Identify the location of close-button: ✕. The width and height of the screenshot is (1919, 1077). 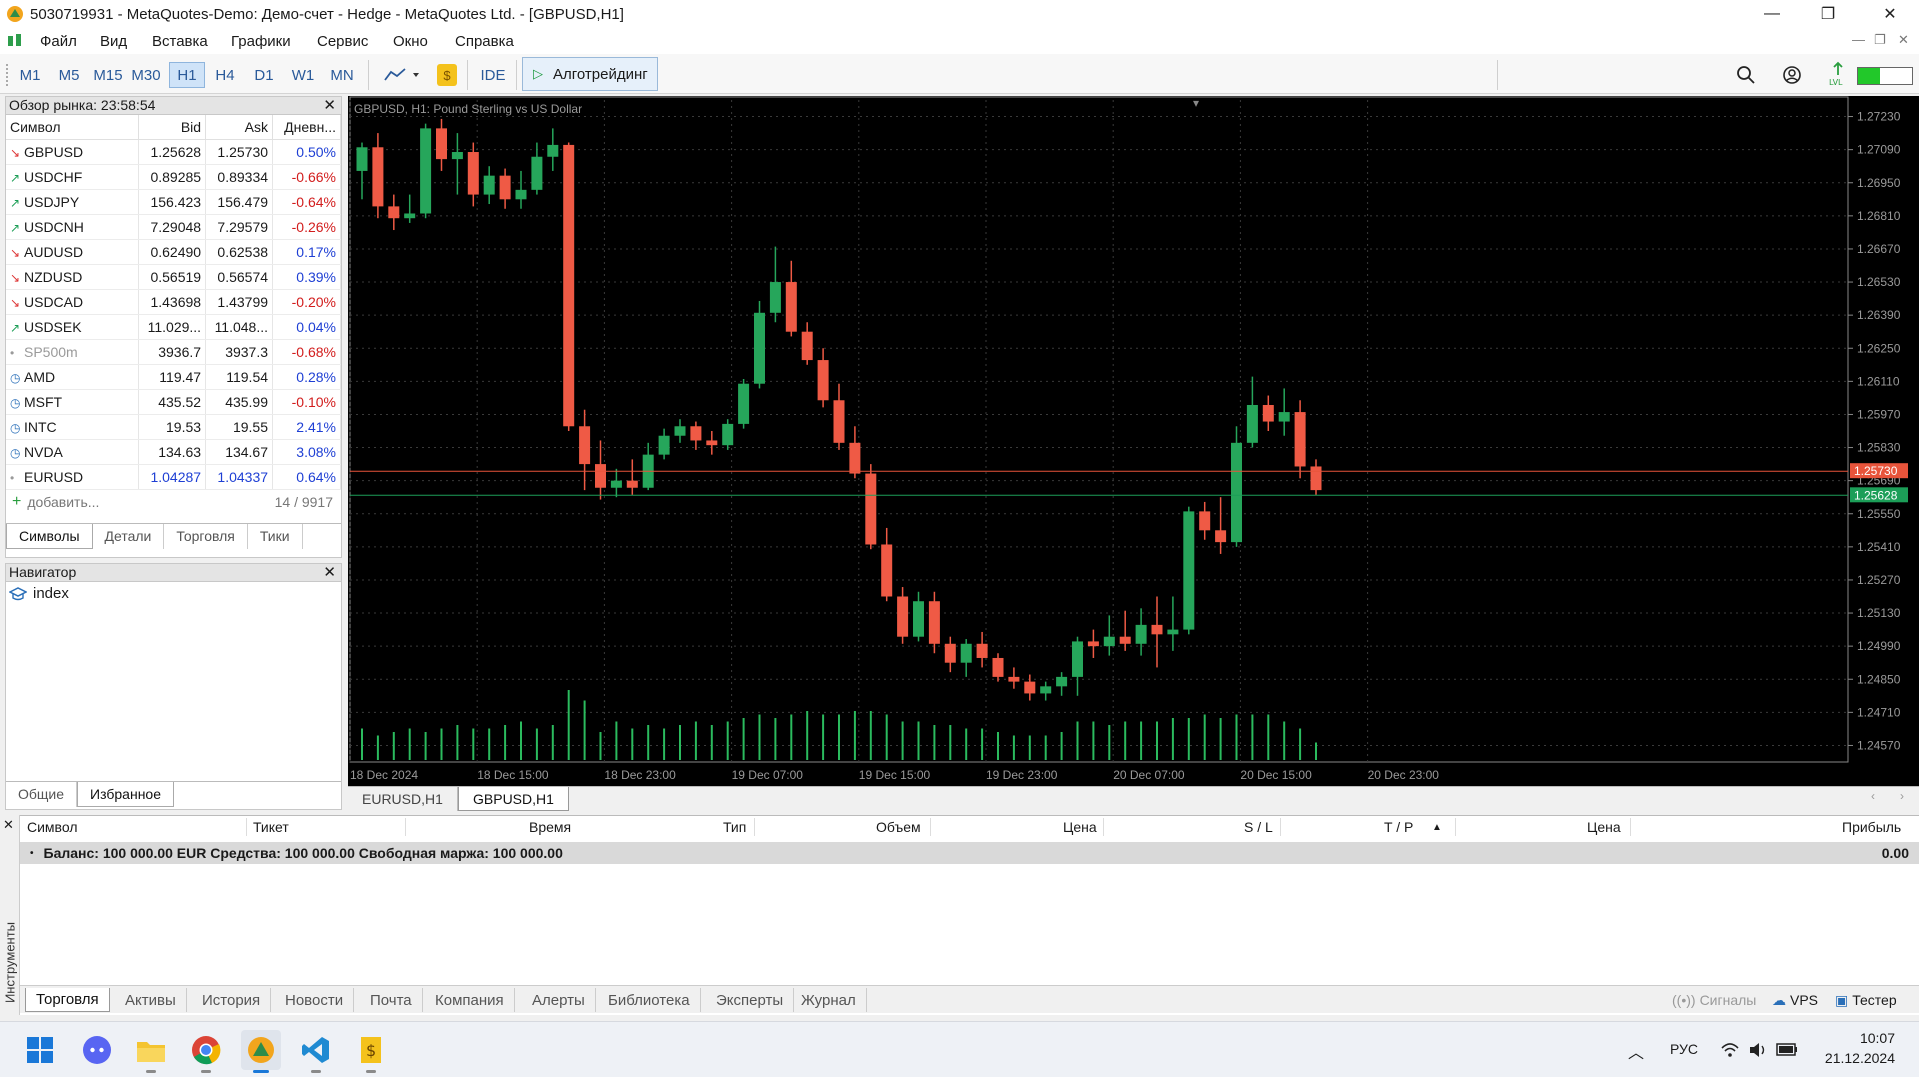
(1890, 14).